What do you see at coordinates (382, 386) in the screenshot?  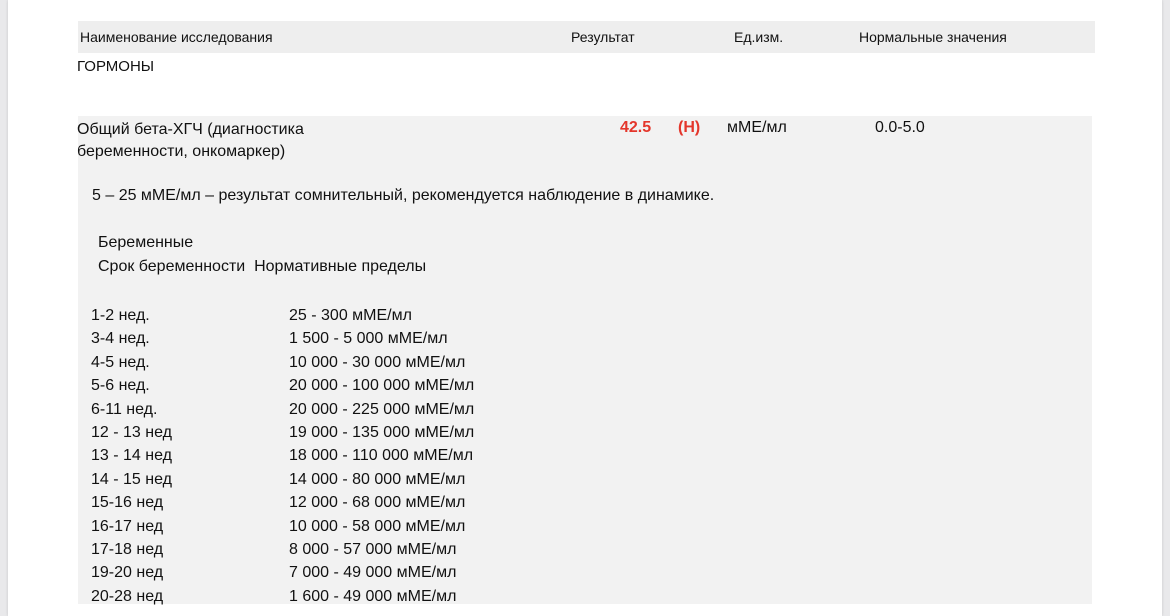 I see `reference-range: 20 000 - 100 000 мМЕ/мл` at bounding box center [382, 386].